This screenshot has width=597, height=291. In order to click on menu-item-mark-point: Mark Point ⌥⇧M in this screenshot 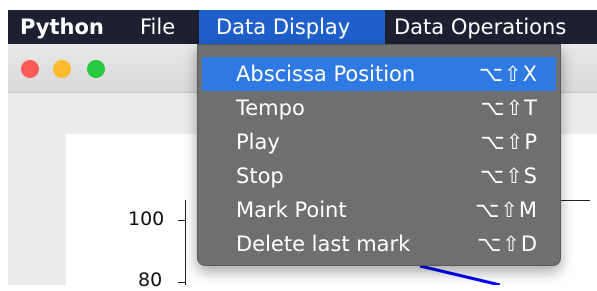, I will do `click(379, 210)`.